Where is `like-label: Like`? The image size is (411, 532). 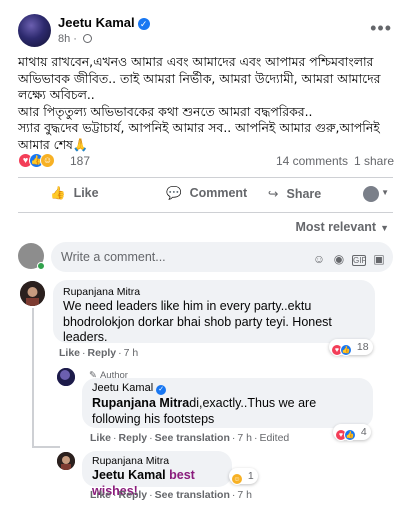 like-label: Like is located at coordinates (86, 193).